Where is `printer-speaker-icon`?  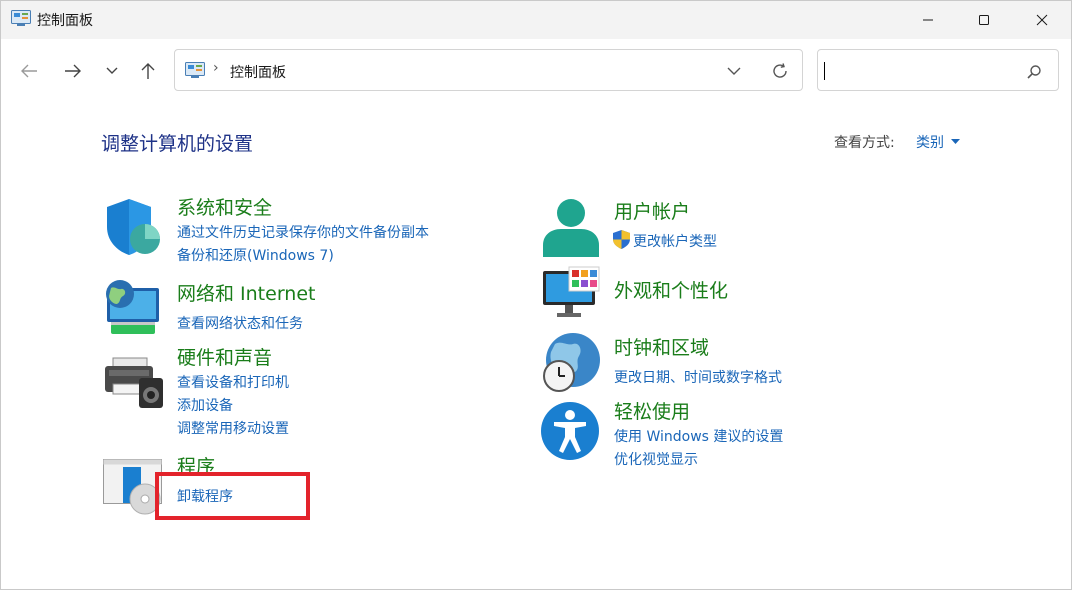 printer-speaker-icon is located at coordinates (133, 384).